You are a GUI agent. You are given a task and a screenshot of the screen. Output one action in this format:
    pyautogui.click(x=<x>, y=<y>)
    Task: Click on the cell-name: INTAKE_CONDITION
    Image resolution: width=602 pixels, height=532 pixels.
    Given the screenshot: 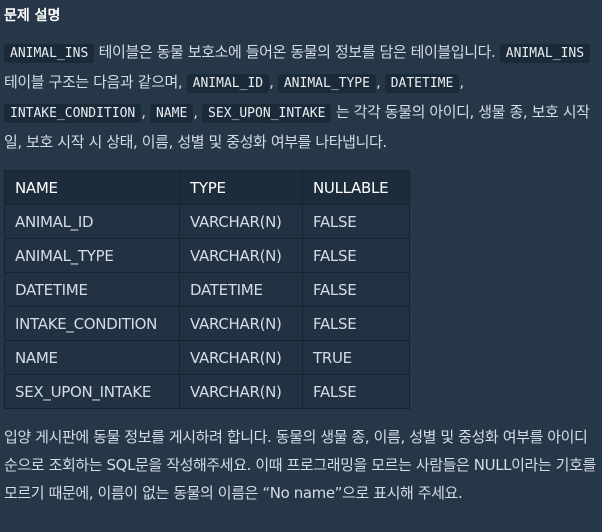 What is the action you would take?
    pyautogui.click(x=92, y=323)
    